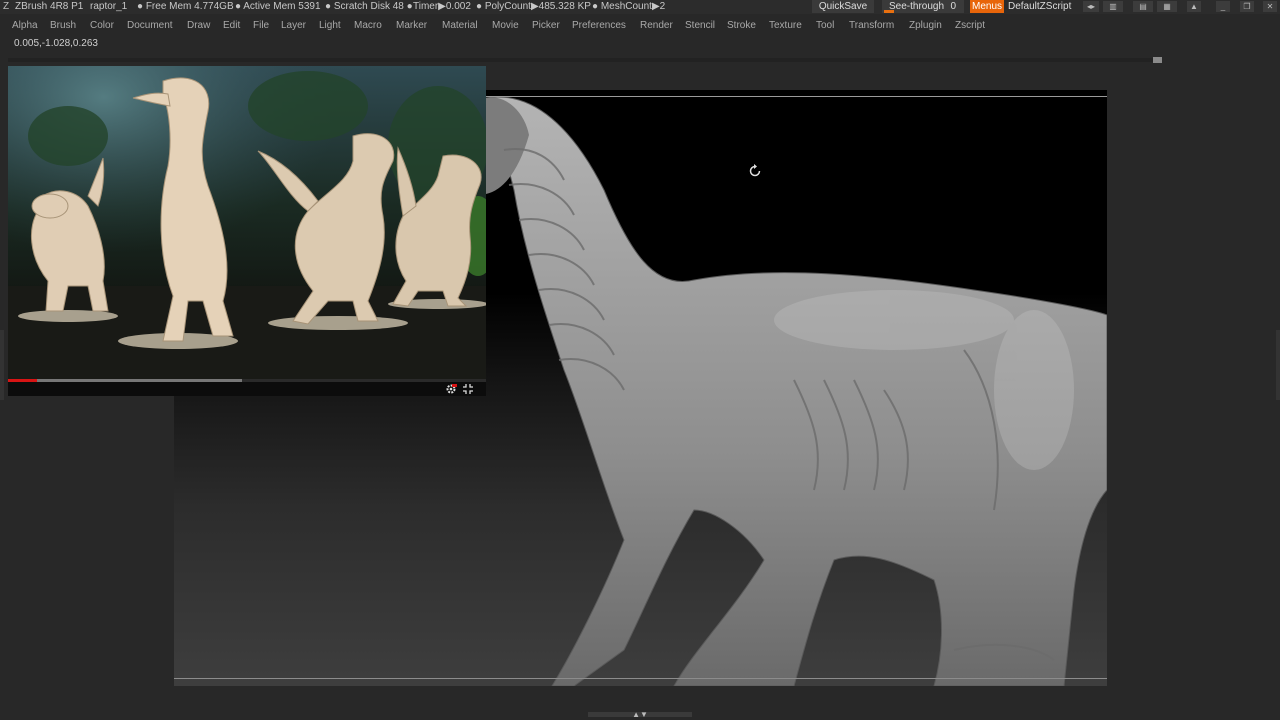 Image resolution: width=1280 pixels, height=720 pixels. What do you see at coordinates (185, 6) in the screenshot?
I see `free-mem-stat: ● Free Mem 4.774GB` at bounding box center [185, 6].